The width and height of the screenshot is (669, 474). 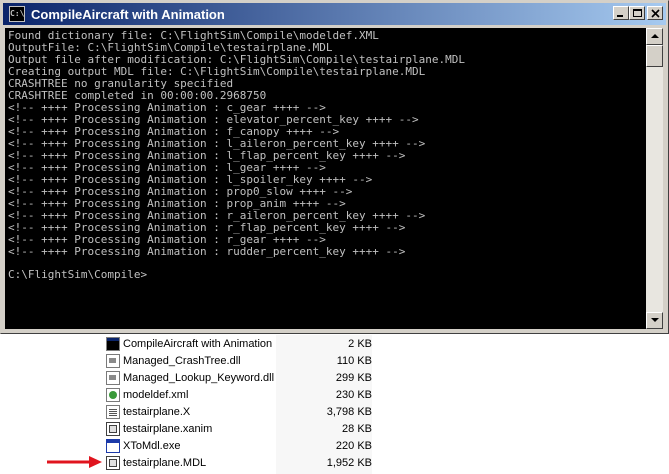 What do you see at coordinates (242, 394) in the screenshot?
I see `file-row: modeldef.xml 230 KB` at bounding box center [242, 394].